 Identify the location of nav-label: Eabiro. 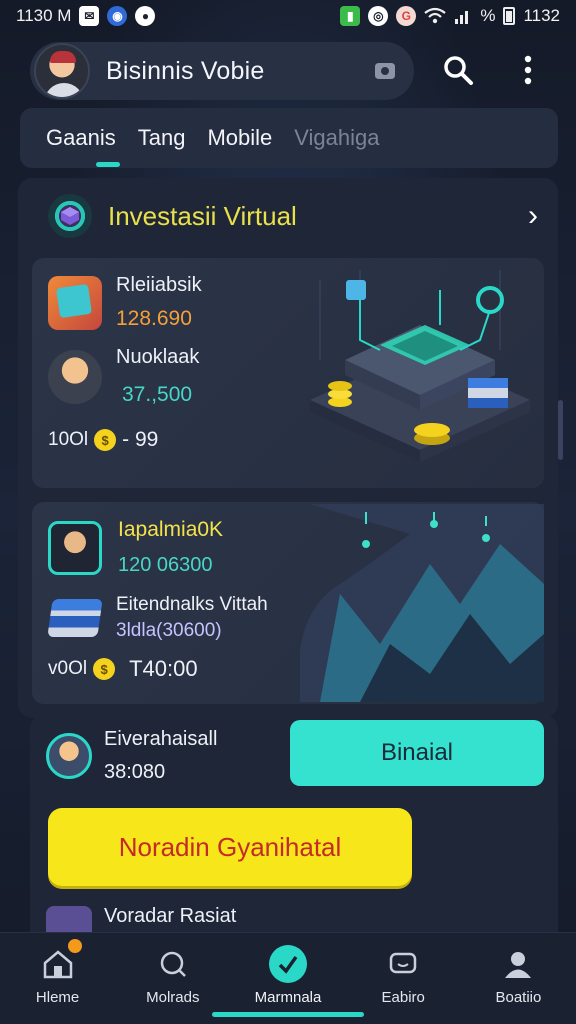
(403, 997).